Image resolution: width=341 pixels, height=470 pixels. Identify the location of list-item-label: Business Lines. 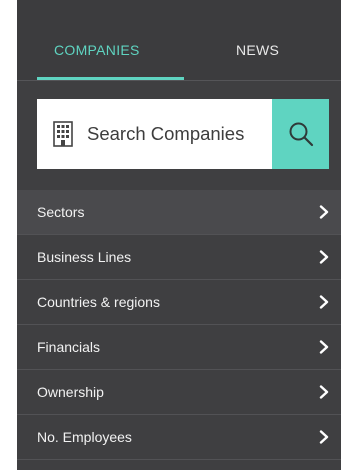
(84, 257).